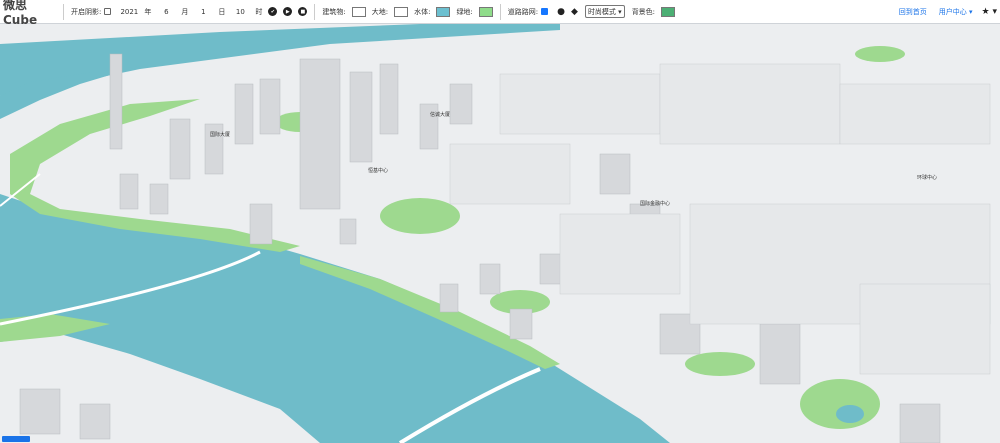 Image resolution: width=1000 pixels, height=443 pixels. Describe the element at coordinates (380, 11) in the screenshot. I see `land-label: 大地:` at that location.